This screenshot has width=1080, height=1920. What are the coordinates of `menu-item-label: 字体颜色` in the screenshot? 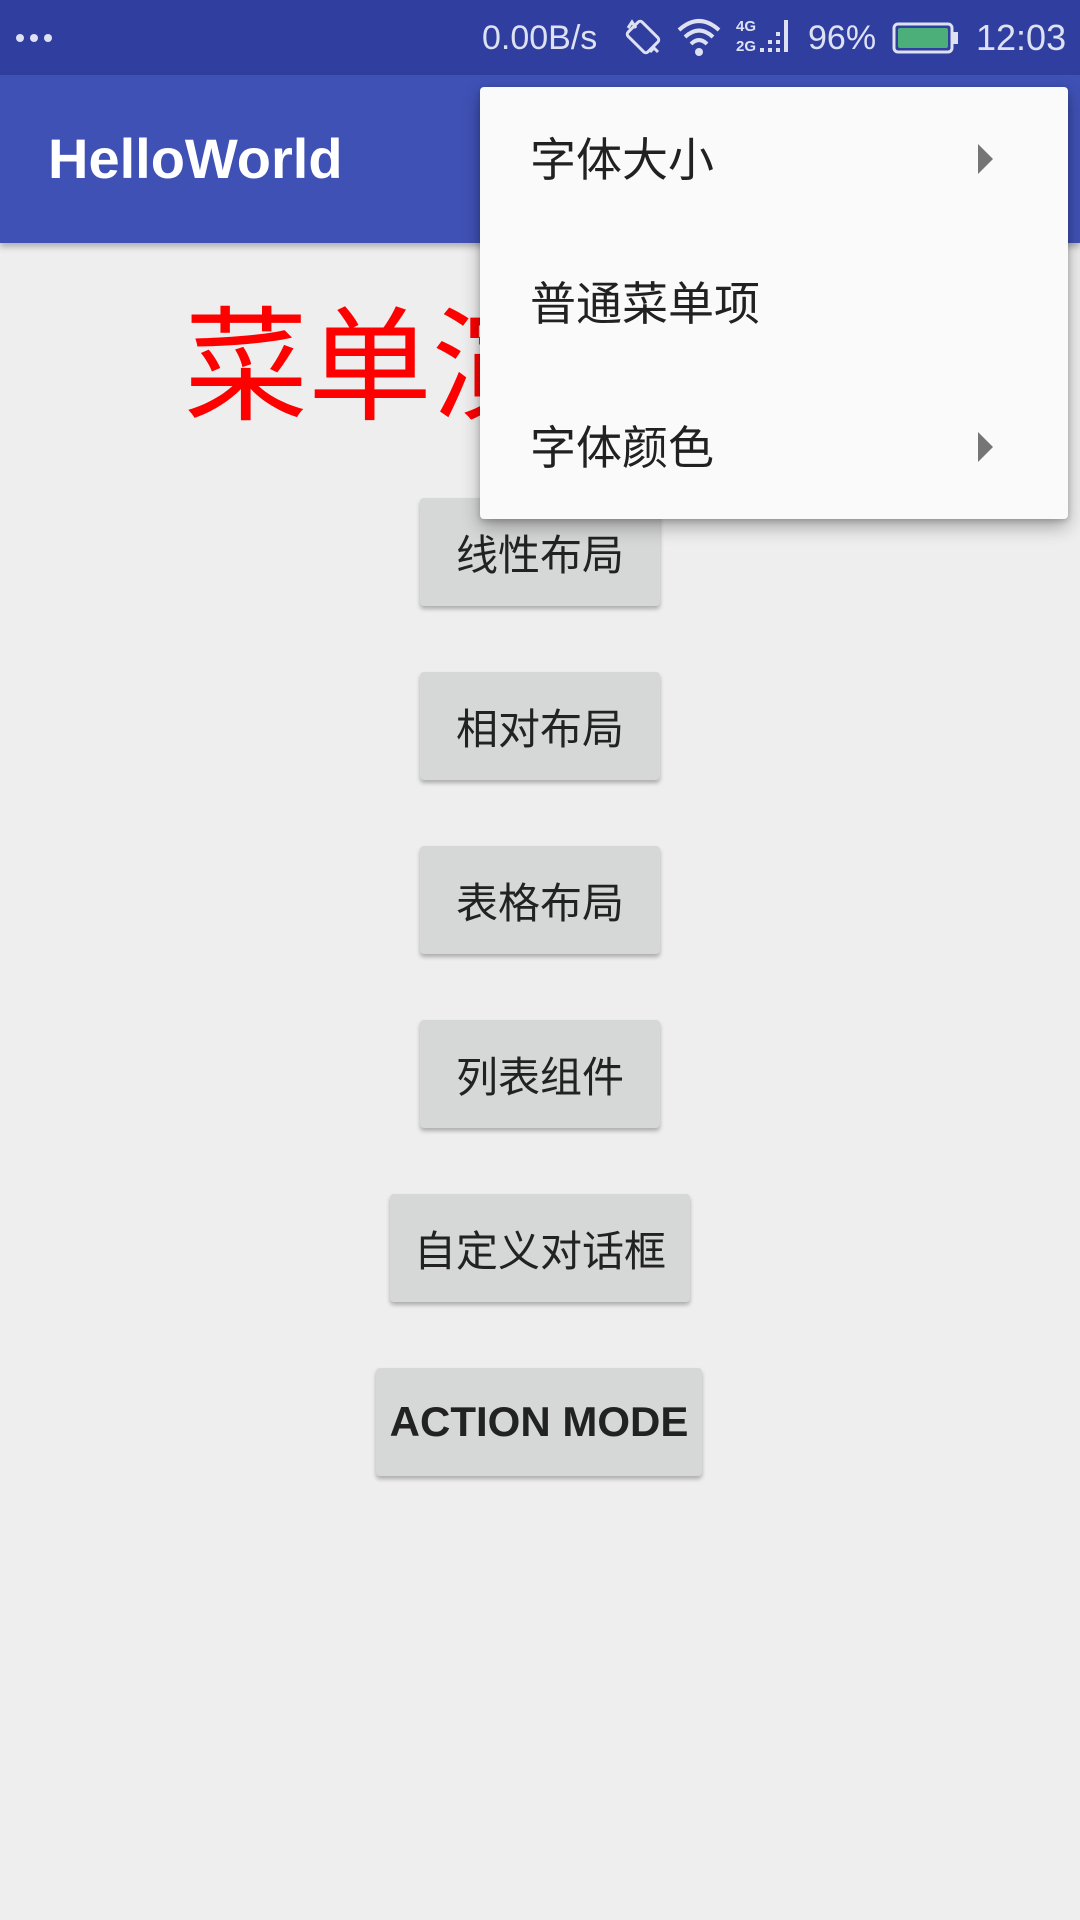 It's located at (622, 448).